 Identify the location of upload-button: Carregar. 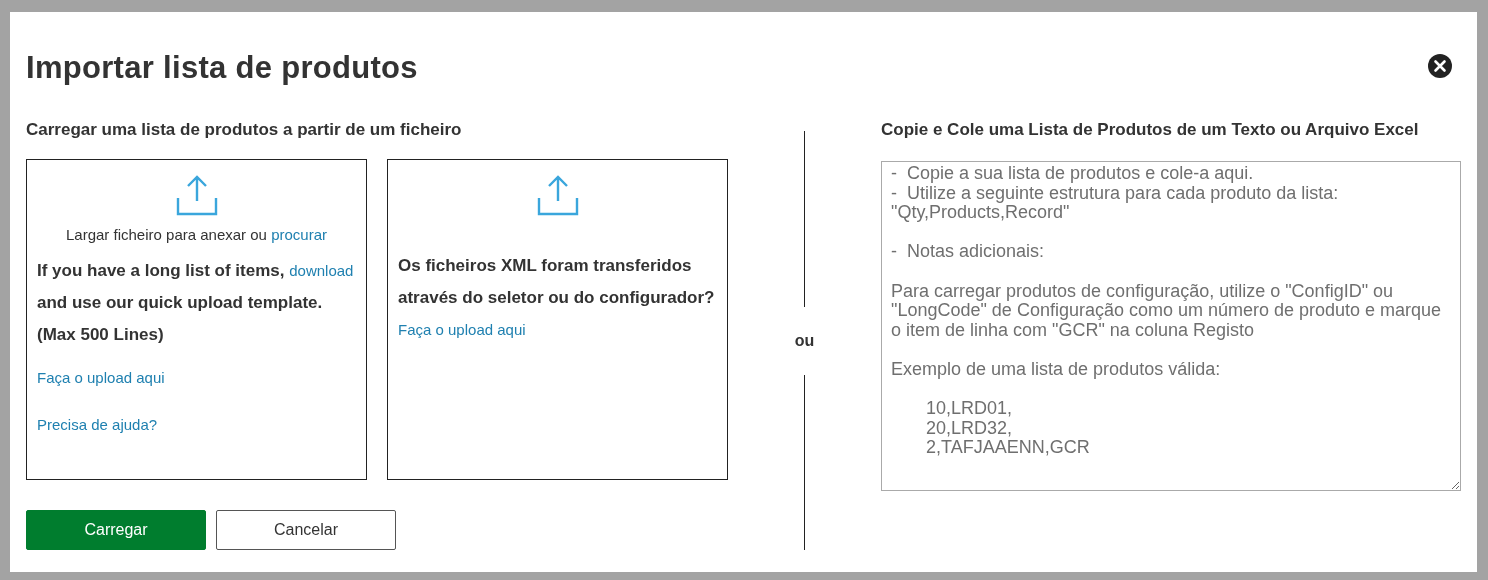
(116, 530).